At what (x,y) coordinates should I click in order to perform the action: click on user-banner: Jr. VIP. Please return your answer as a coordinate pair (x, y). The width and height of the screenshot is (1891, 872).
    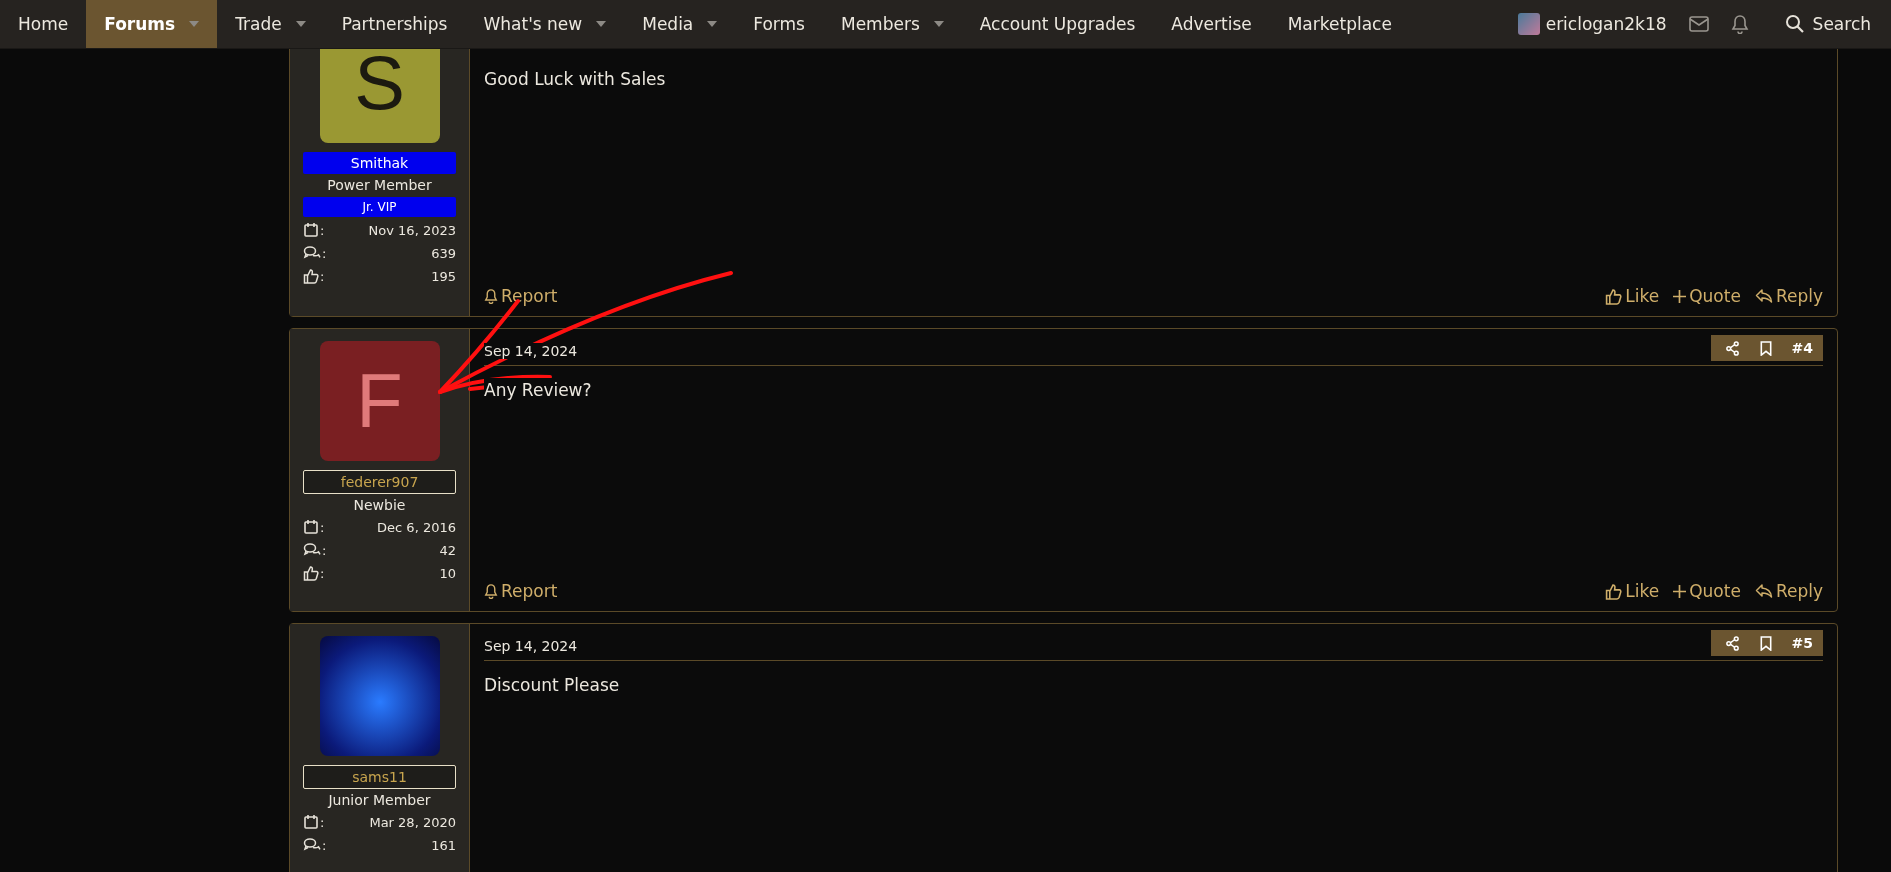
    Looking at the image, I should click on (379, 207).